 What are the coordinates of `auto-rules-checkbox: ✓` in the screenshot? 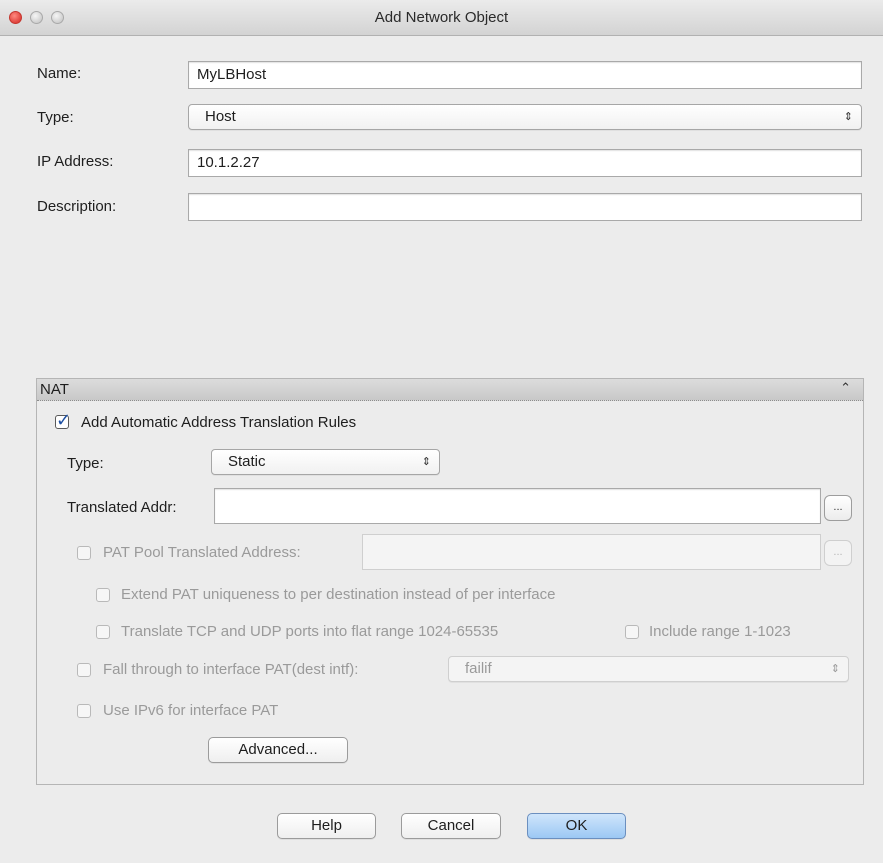 It's located at (63, 420).